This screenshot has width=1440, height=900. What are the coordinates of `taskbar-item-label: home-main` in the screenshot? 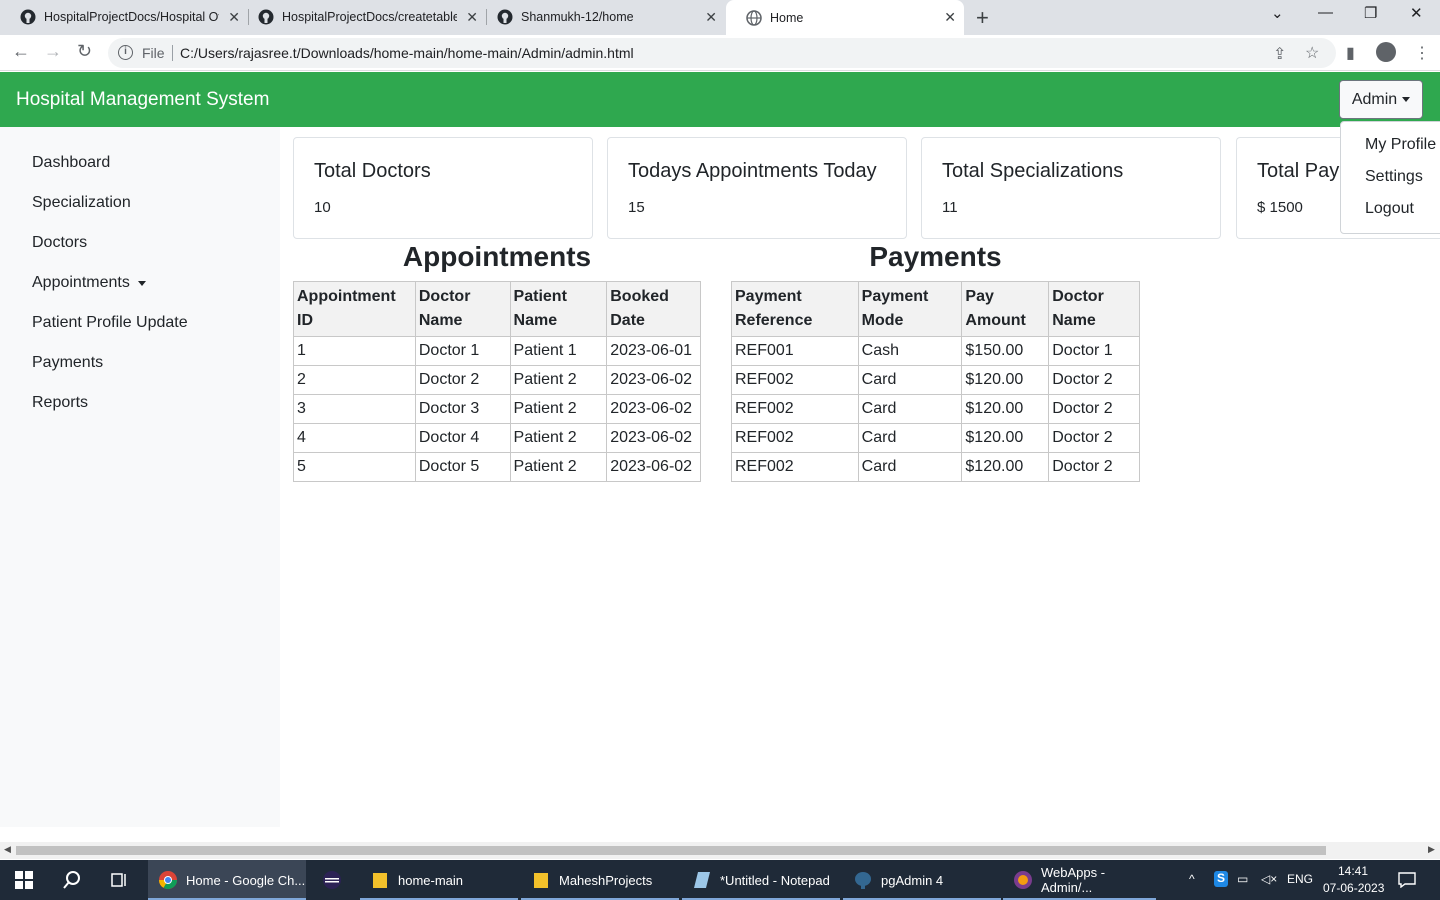 It's located at (431, 880).